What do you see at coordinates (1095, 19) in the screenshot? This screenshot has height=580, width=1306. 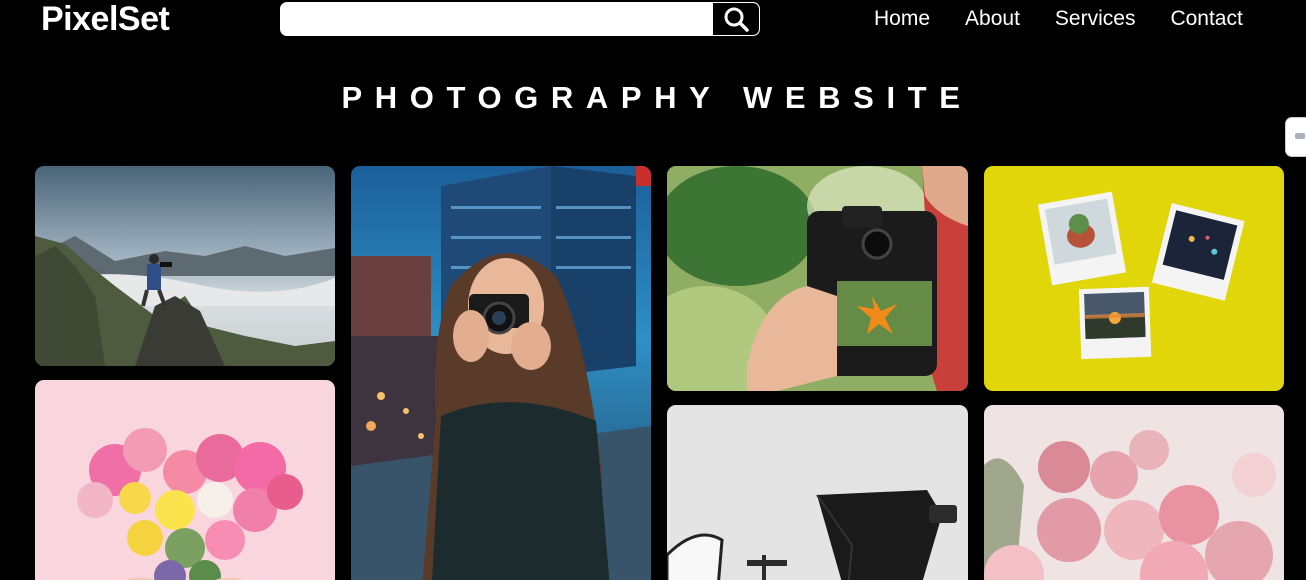 I see `nav-services-link: Services` at bounding box center [1095, 19].